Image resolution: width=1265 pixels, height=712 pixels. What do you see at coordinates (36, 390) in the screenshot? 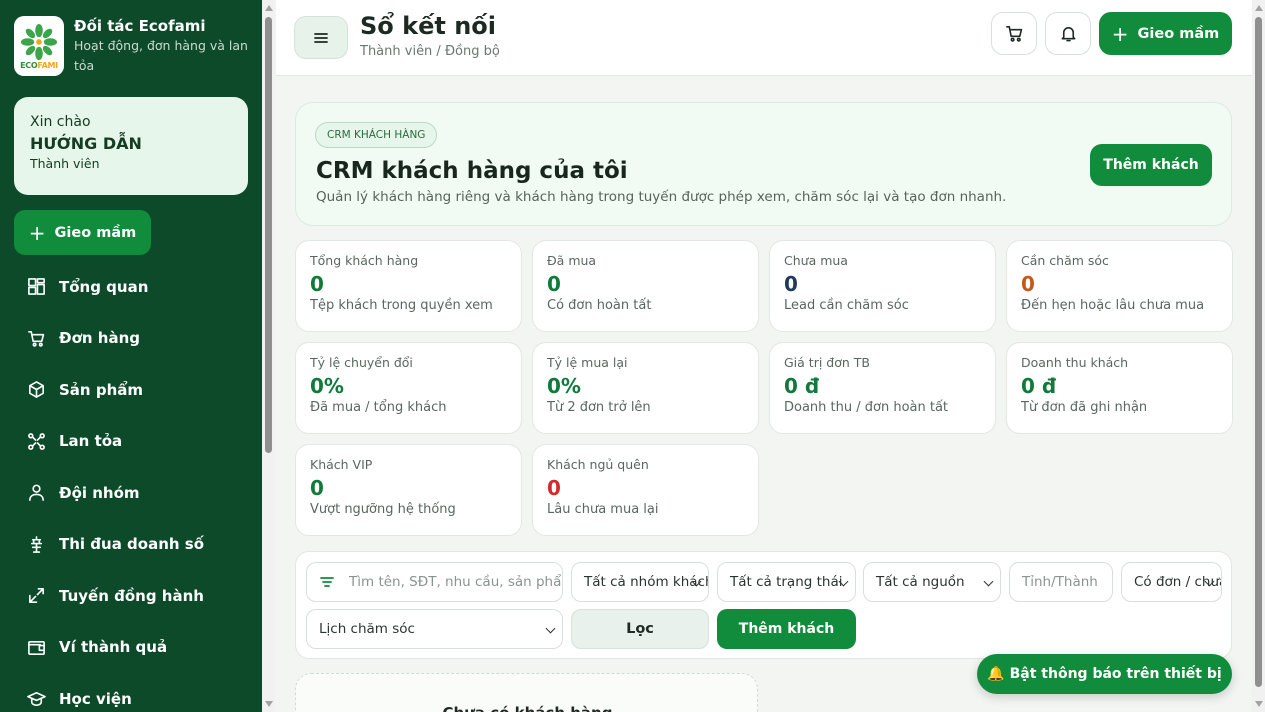
I see `box-icon` at bounding box center [36, 390].